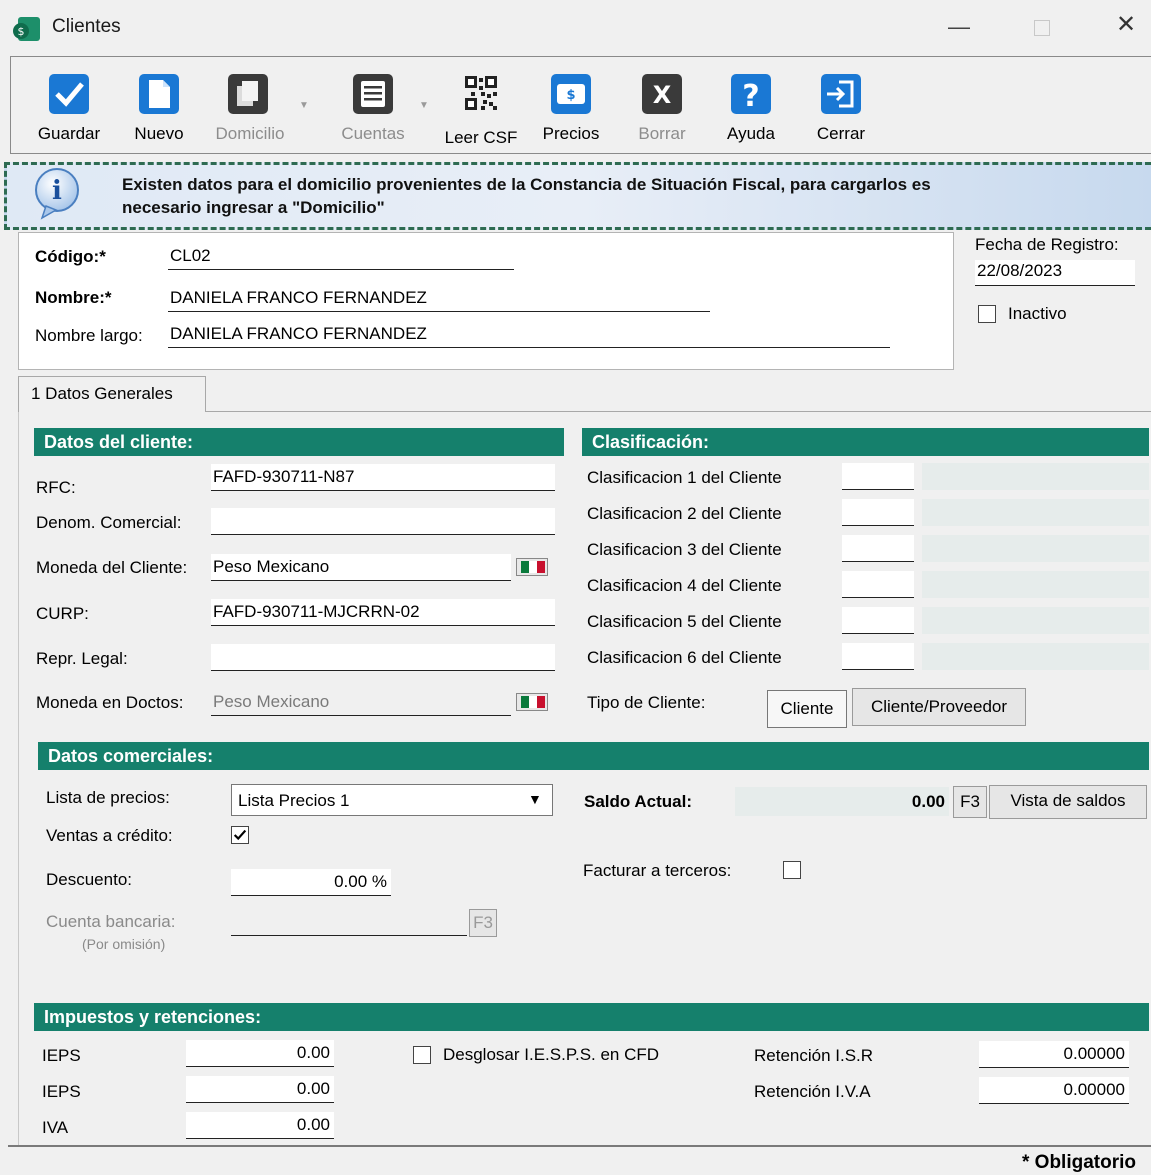 Image resolution: width=1151 pixels, height=1175 pixels. I want to click on retencion-isr-input: 0.00000, so click(1054, 1054).